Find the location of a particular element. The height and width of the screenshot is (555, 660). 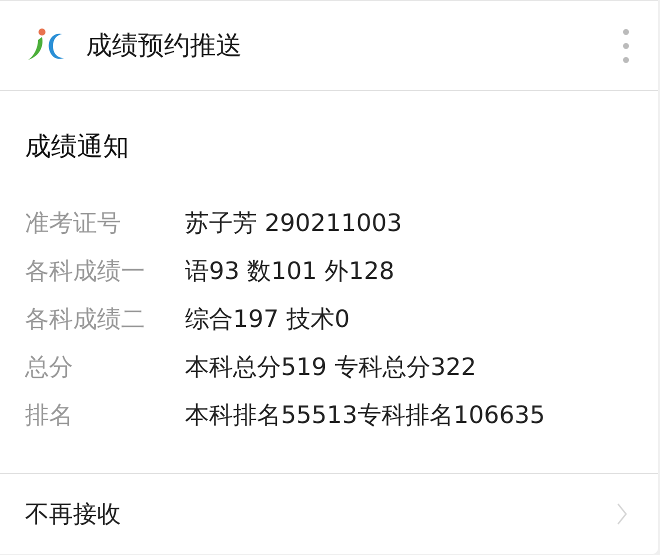

notice-title: 成绩通知 is located at coordinates (77, 147).